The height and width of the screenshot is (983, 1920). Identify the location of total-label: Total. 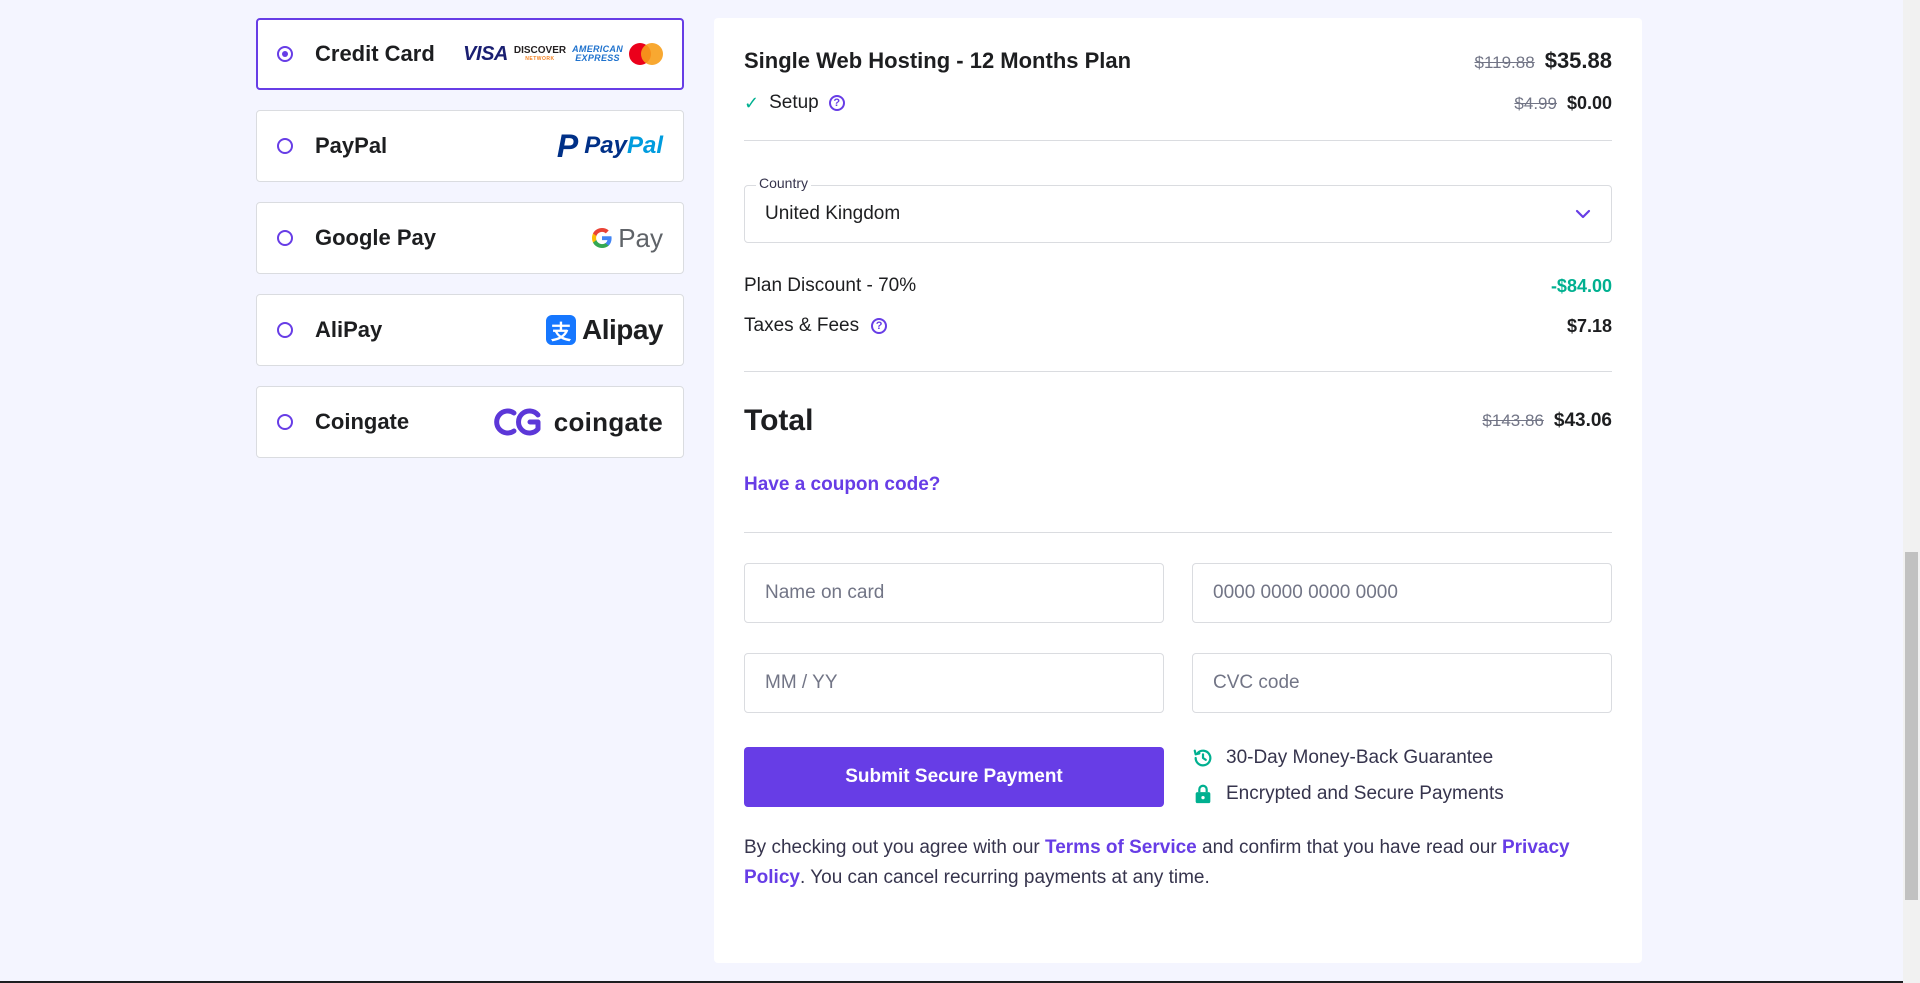
(779, 420).